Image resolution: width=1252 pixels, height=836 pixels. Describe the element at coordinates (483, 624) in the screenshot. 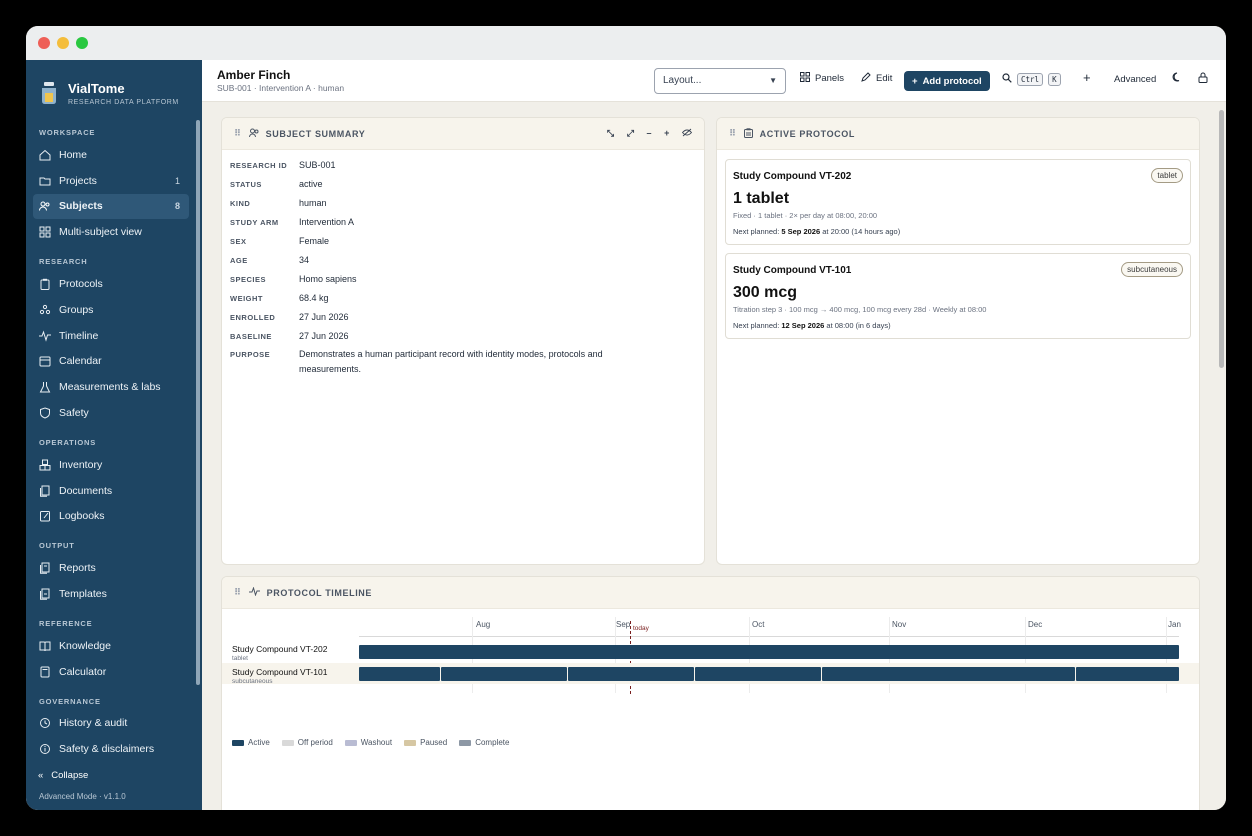

I see `month-label: Aug` at that location.